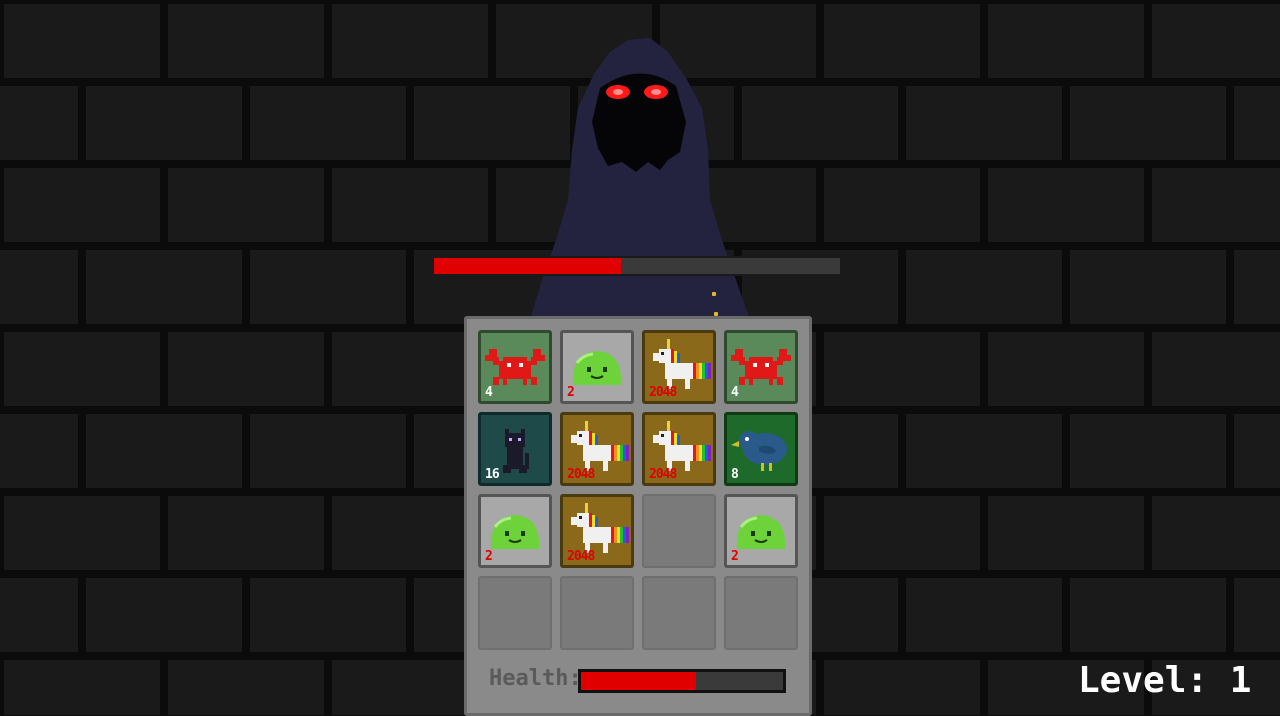 This screenshot has height=716, width=1280. I want to click on level-indicator: Level: 1, so click(1165, 680).